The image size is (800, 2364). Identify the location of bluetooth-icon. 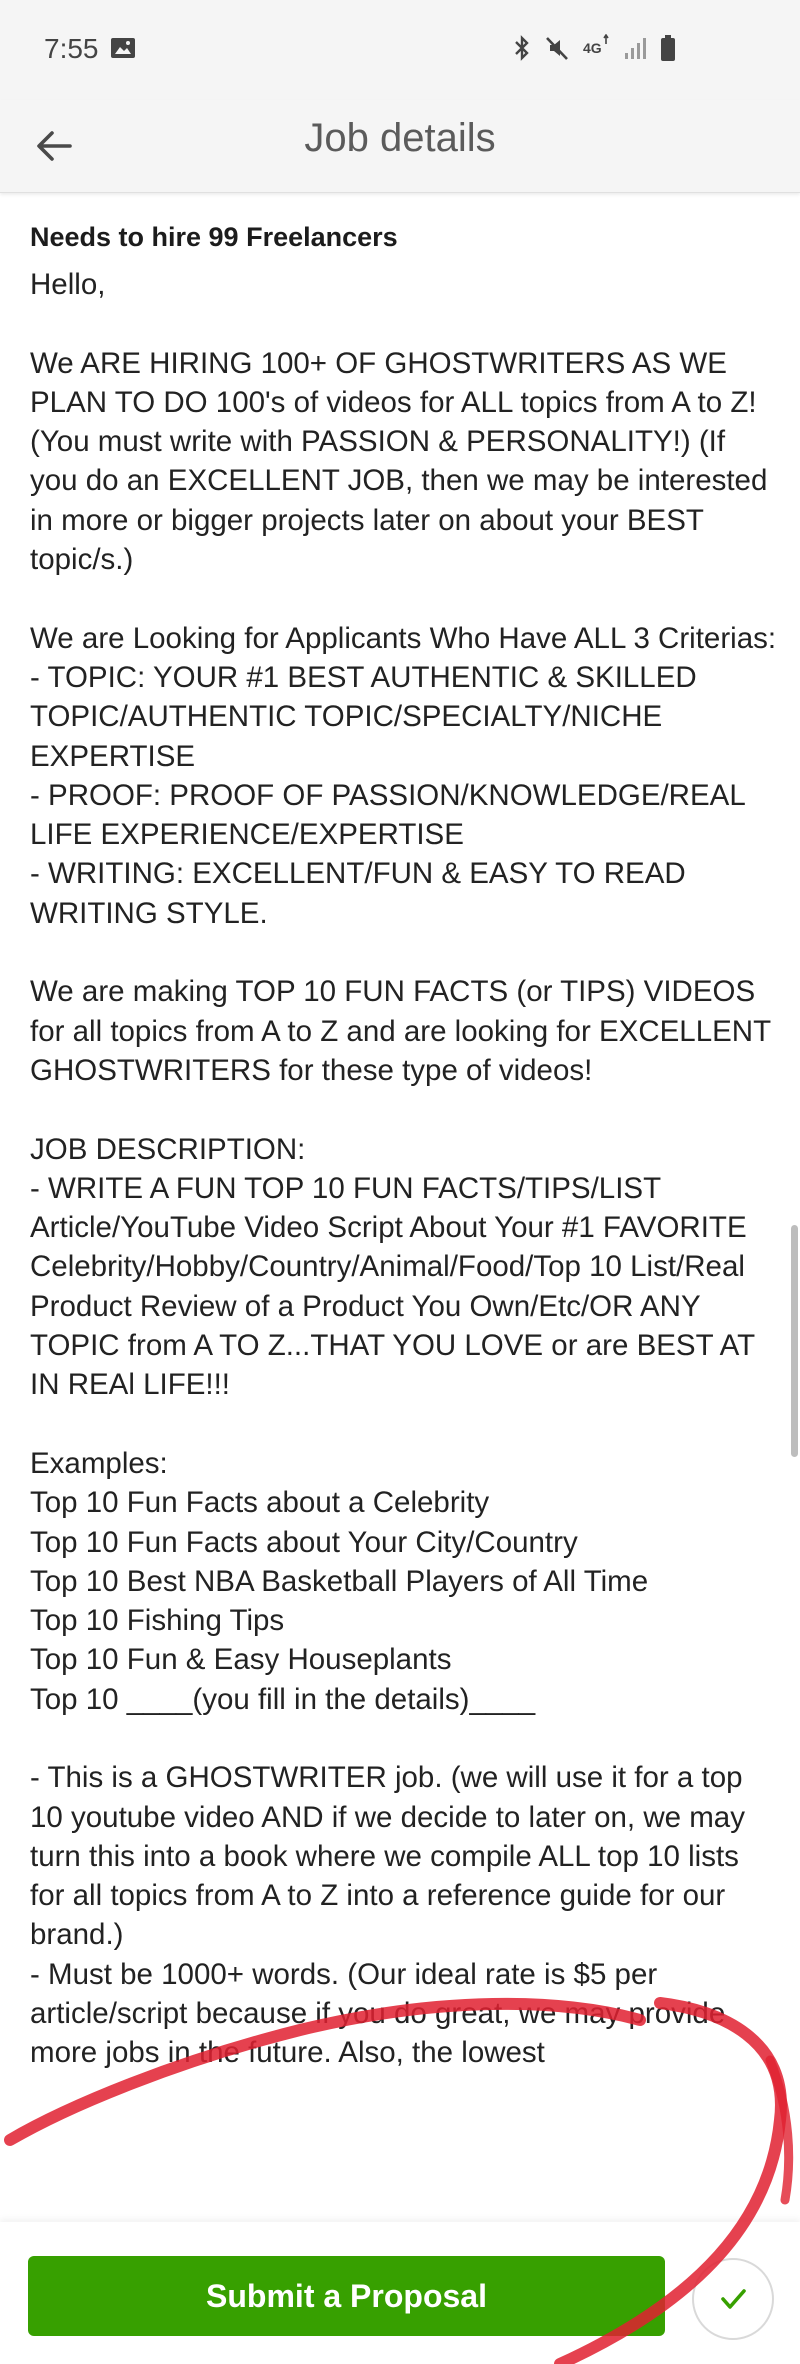
(522, 48).